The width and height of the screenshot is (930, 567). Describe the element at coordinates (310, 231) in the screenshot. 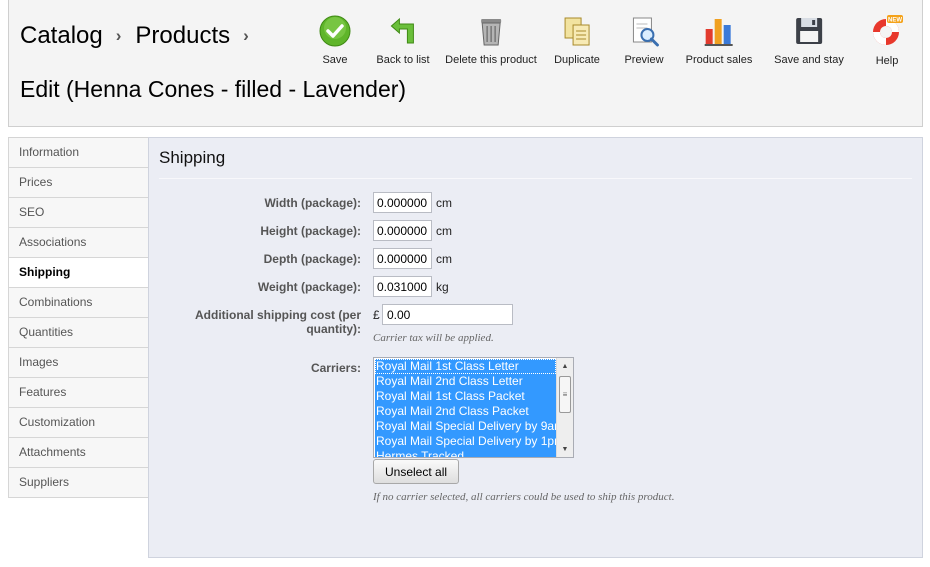

I see `height-label: Height (package):` at that location.